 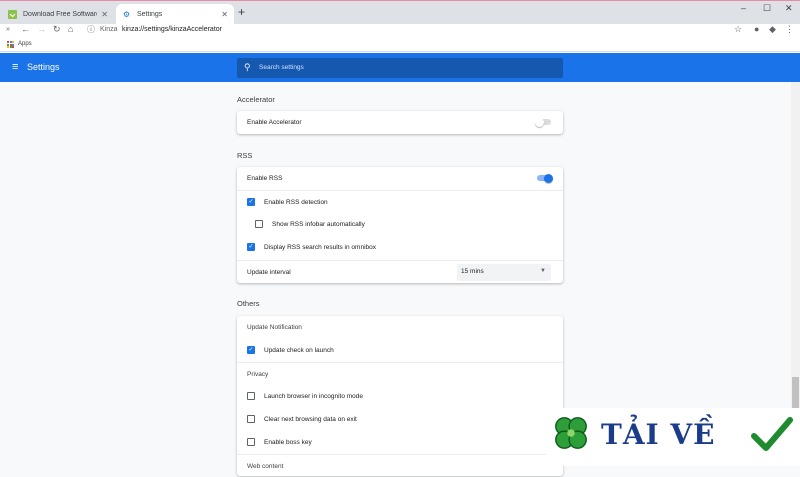 What do you see at coordinates (400, 350) in the screenshot?
I see `update-check-row: ✓ Update check on launch` at bounding box center [400, 350].